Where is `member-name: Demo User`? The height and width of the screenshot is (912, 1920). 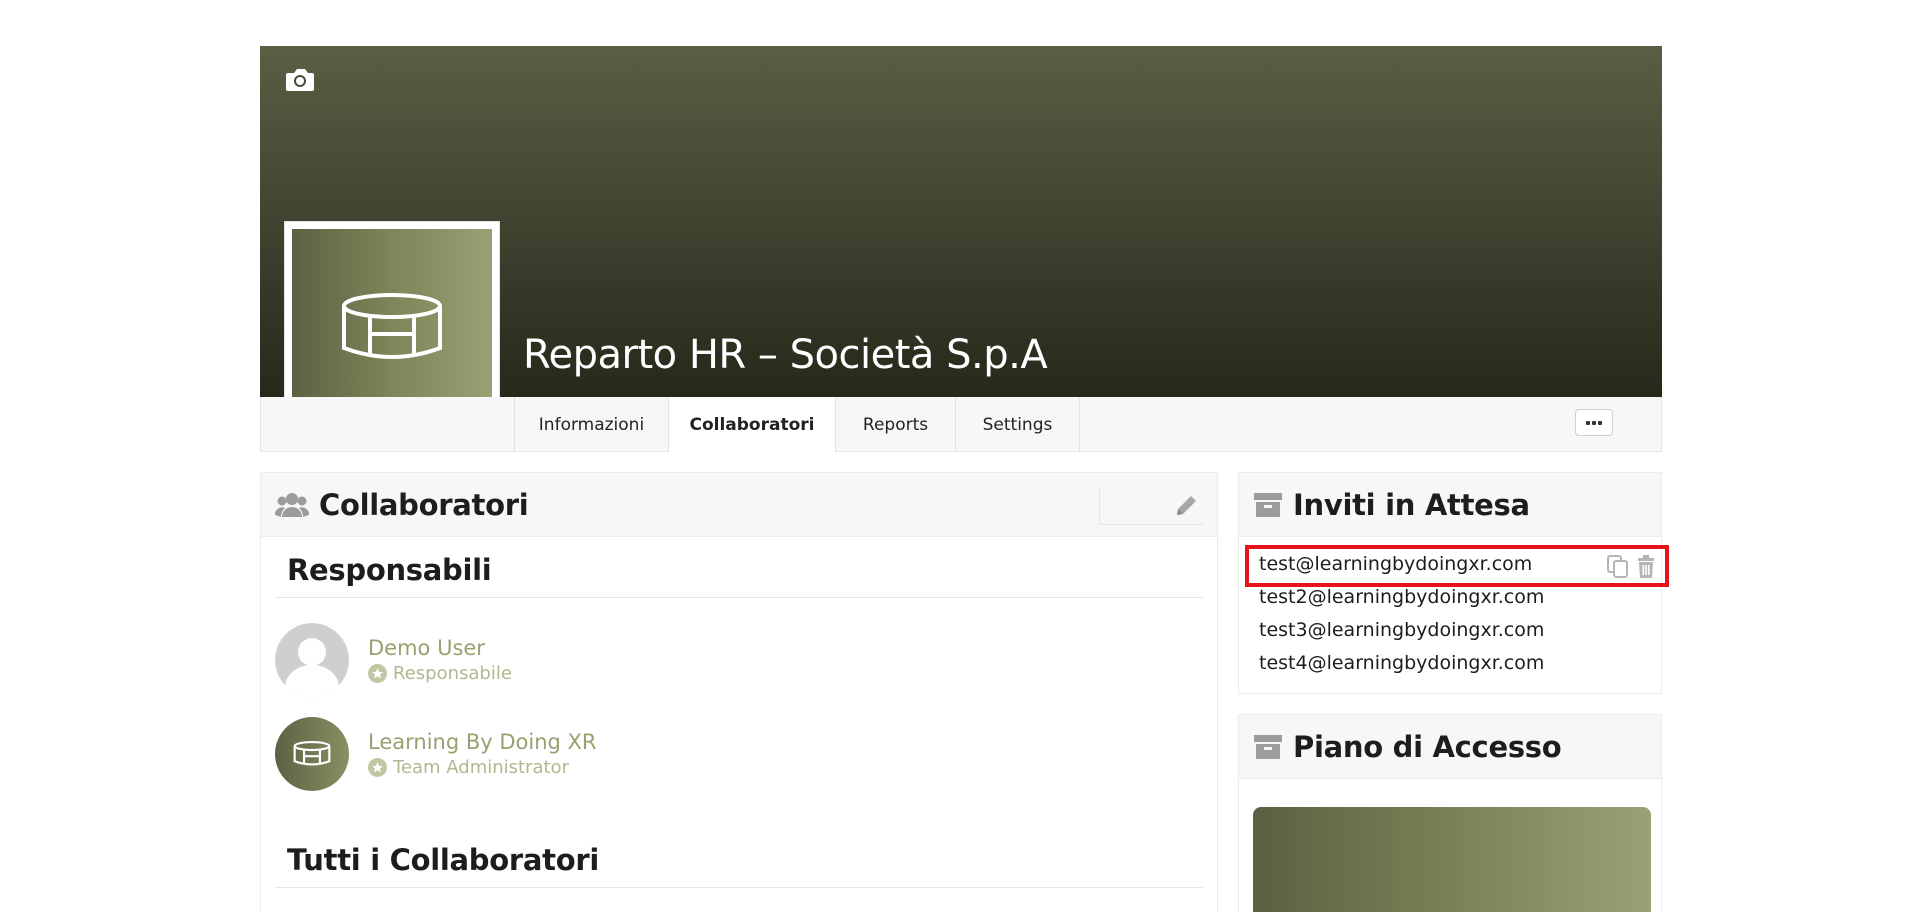
member-name: Demo User is located at coordinates (440, 648).